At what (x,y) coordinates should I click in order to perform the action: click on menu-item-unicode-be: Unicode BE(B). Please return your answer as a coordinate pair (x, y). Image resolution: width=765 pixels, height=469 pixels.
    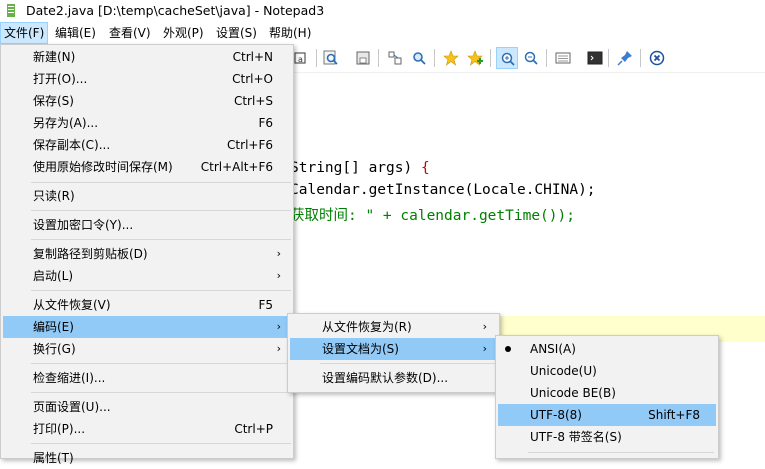
    Looking at the image, I should click on (607, 393).